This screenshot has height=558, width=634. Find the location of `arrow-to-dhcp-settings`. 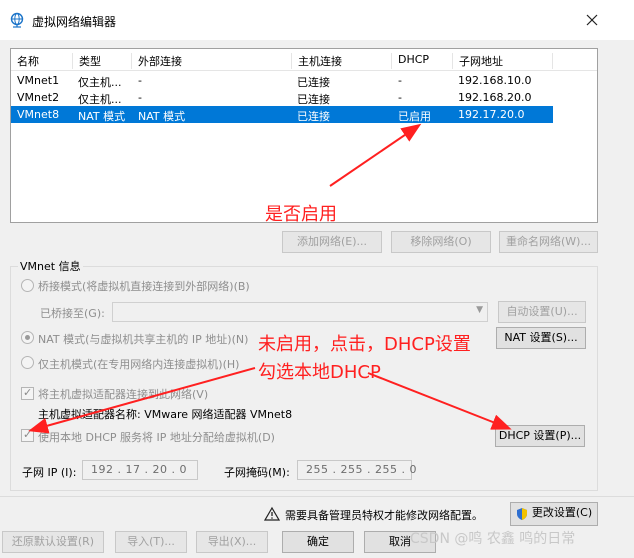

arrow-to-dhcp-settings is located at coordinates (439, 401).